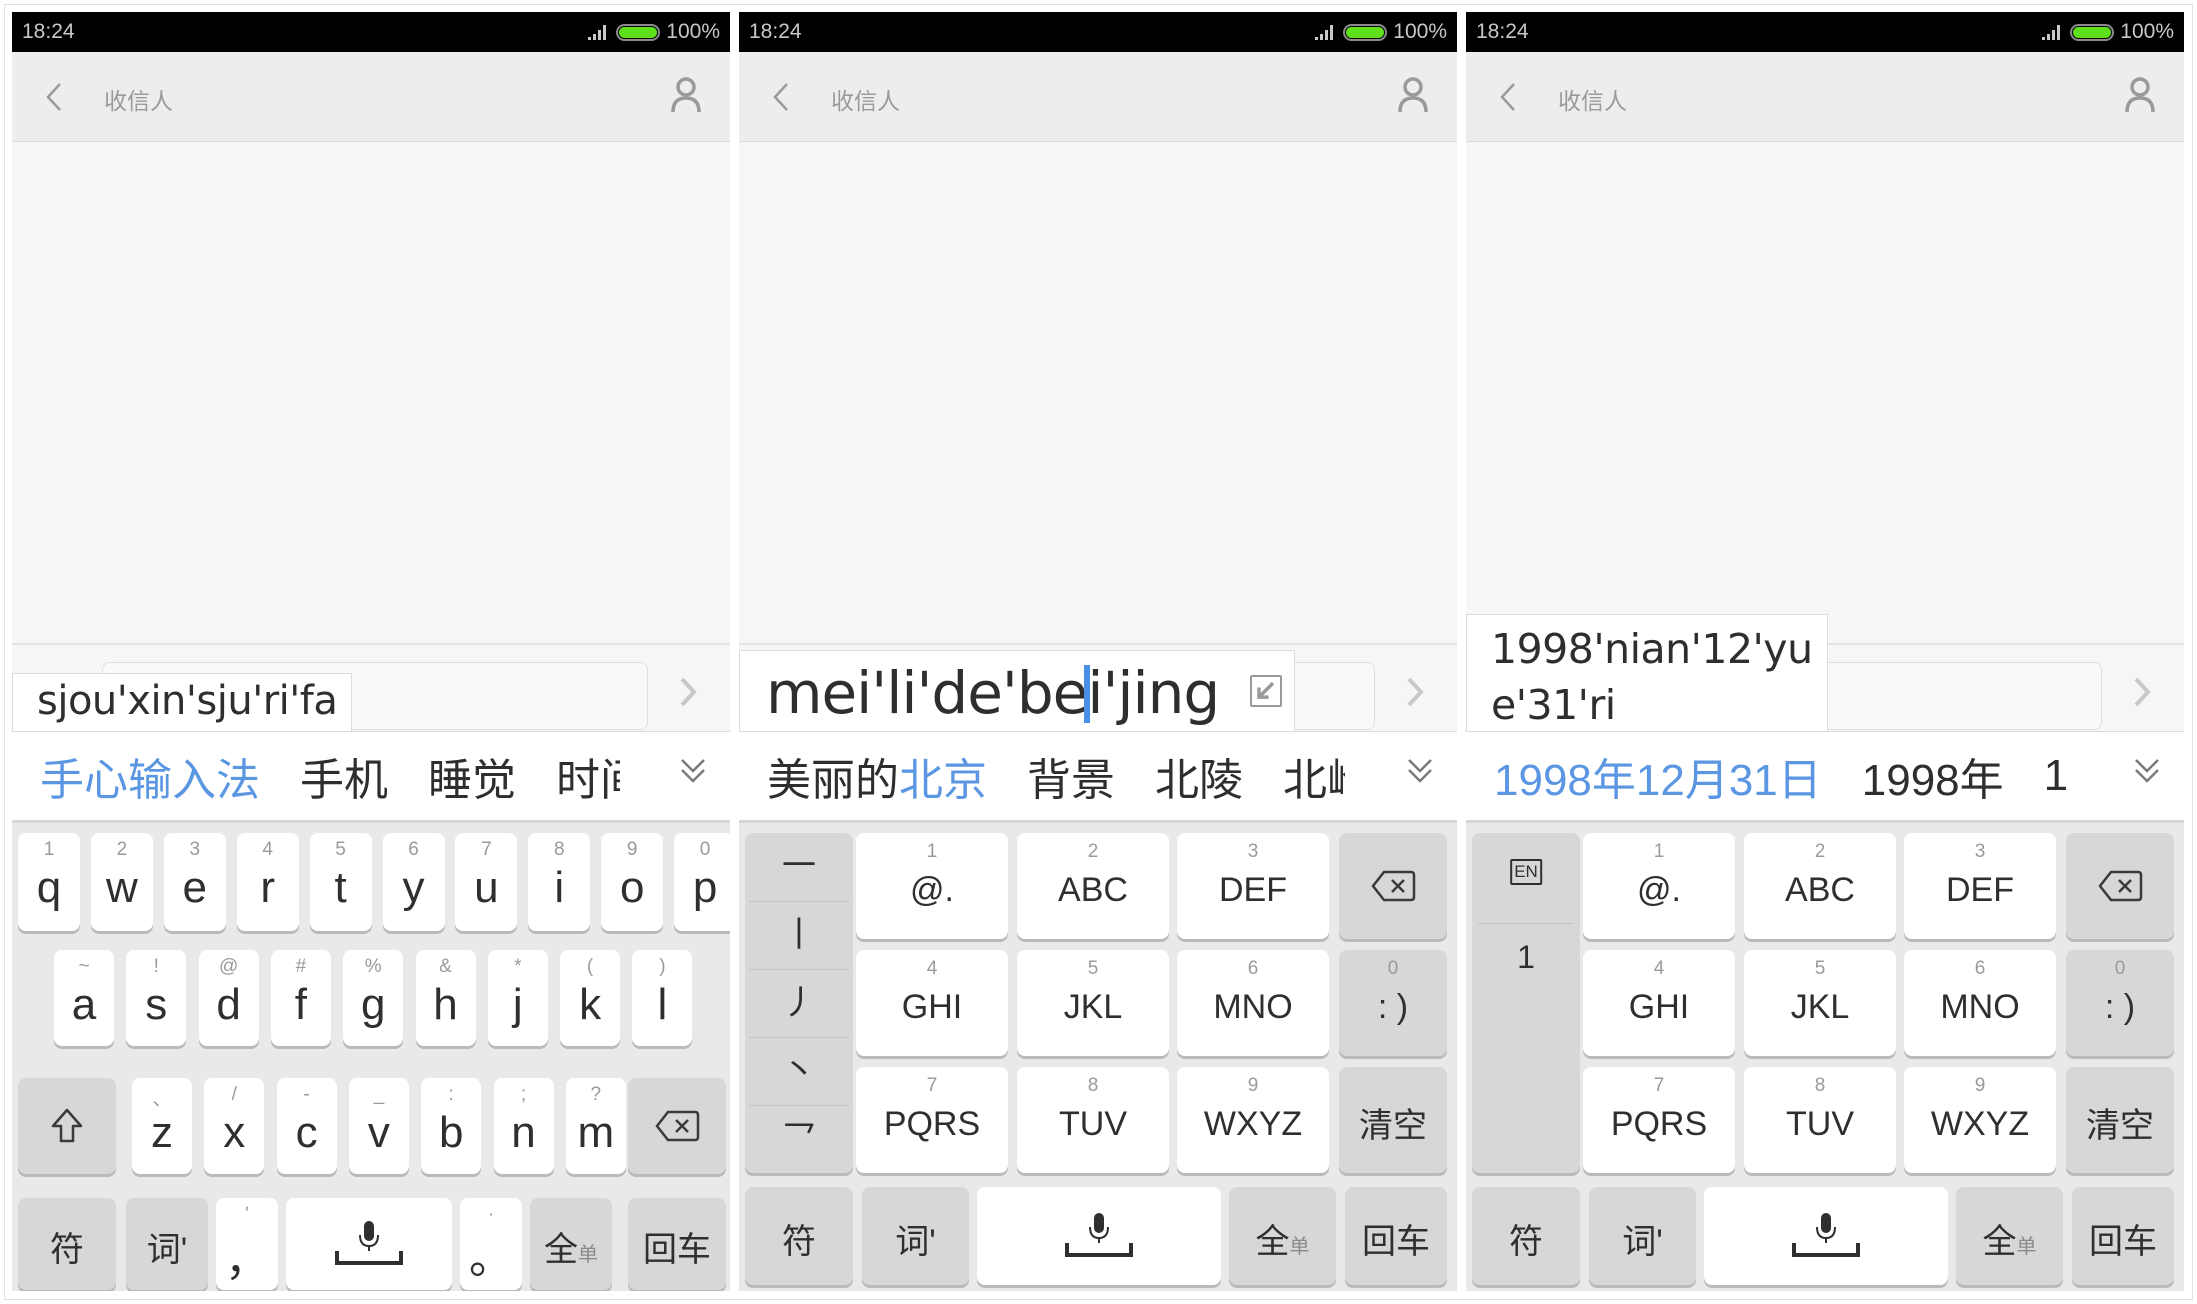  I want to click on key-h: & h, so click(445, 998).